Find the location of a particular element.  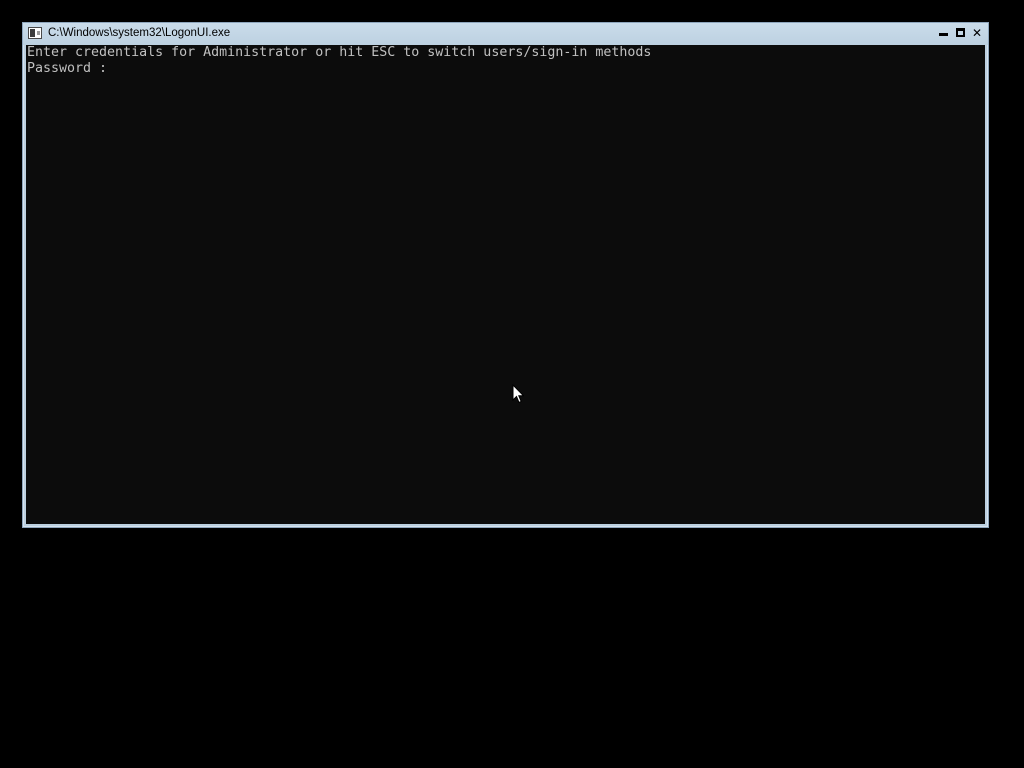

window-title: C:\Windows\system32\LogonUI.exe is located at coordinates (139, 33).